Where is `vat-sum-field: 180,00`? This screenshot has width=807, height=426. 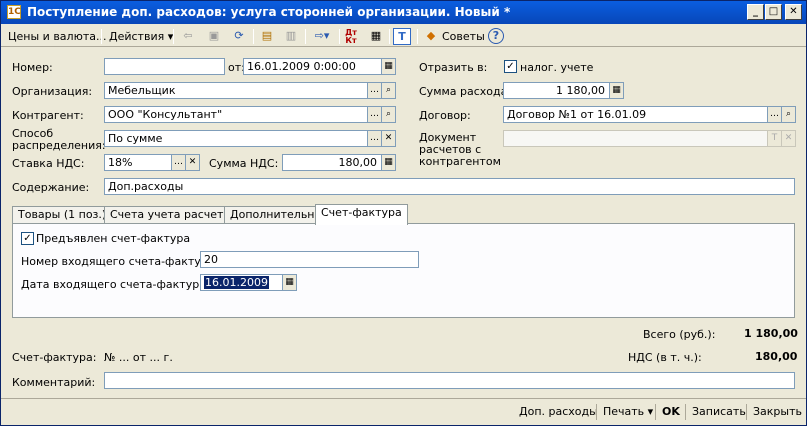 vat-sum-field: 180,00 is located at coordinates (332, 162).